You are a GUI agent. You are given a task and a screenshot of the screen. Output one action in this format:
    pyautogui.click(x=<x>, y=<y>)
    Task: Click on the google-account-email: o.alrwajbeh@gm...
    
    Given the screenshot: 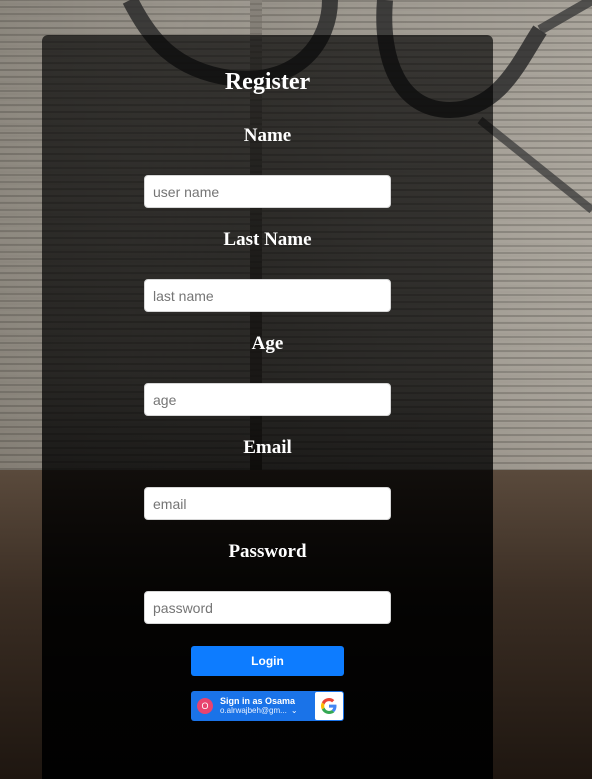 What is the action you would take?
    pyautogui.click(x=253, y=710)
    